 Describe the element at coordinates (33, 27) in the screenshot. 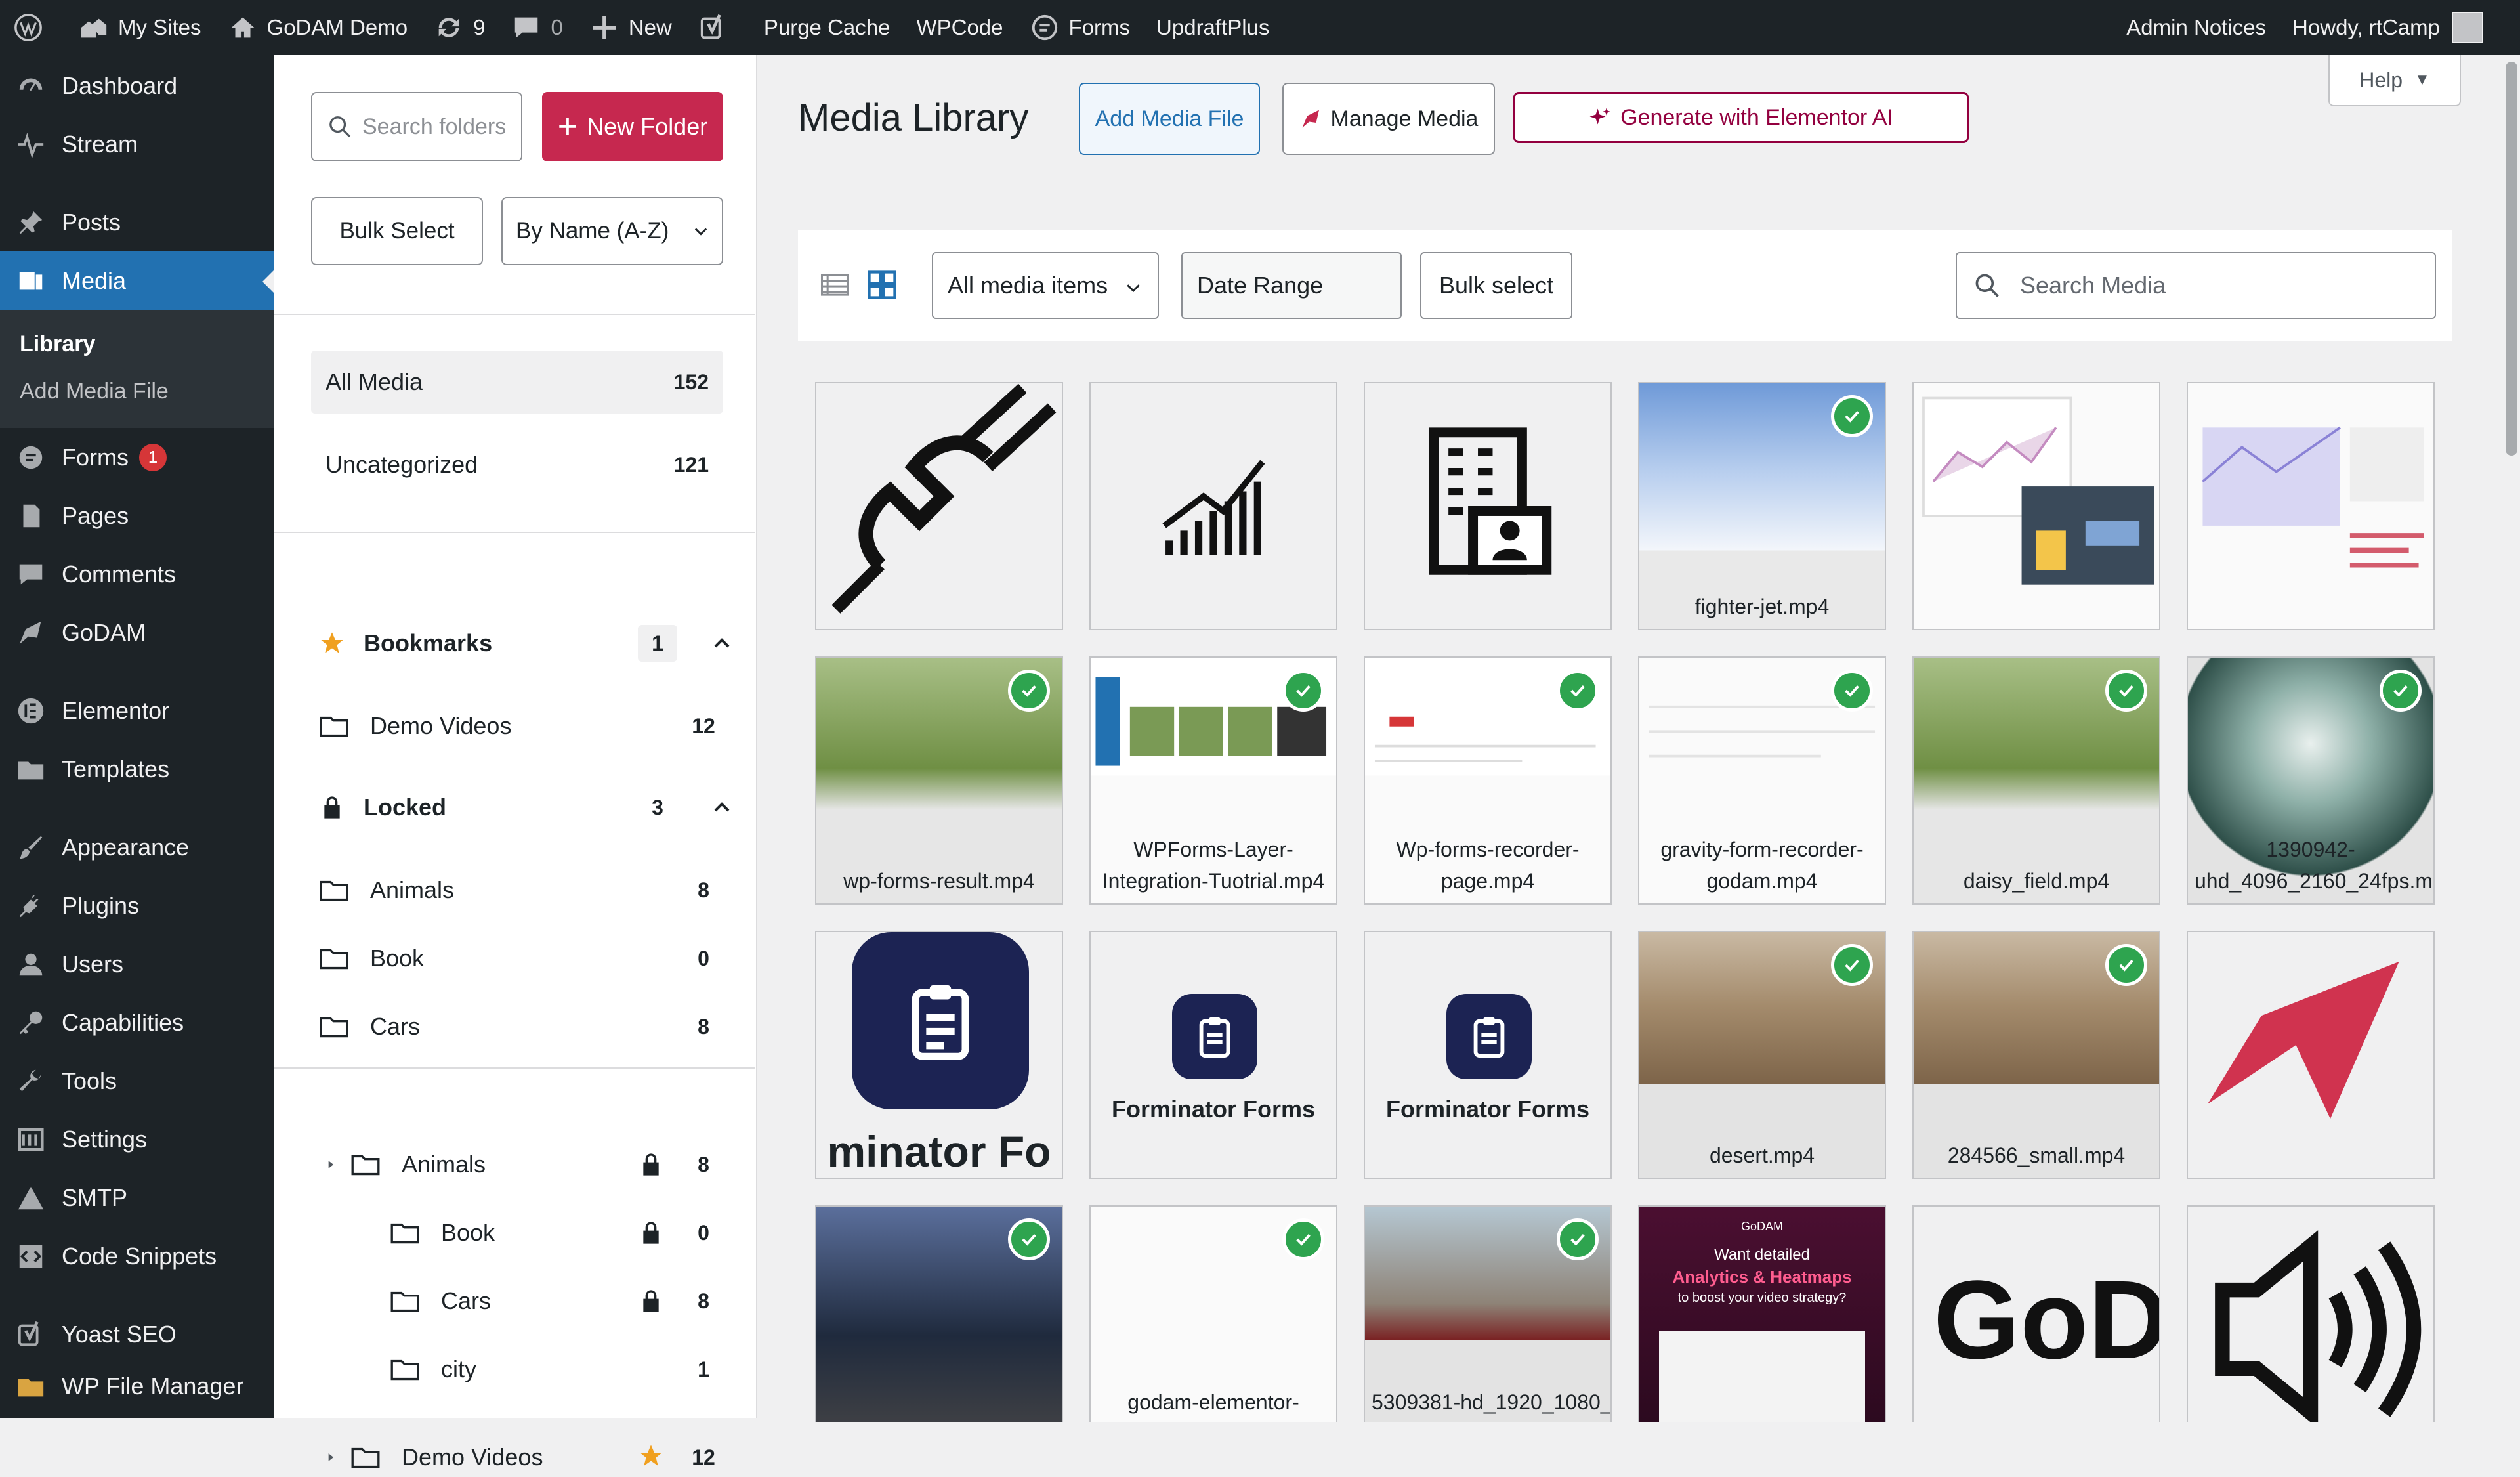

I see `wordpress-logo-button` at that location.